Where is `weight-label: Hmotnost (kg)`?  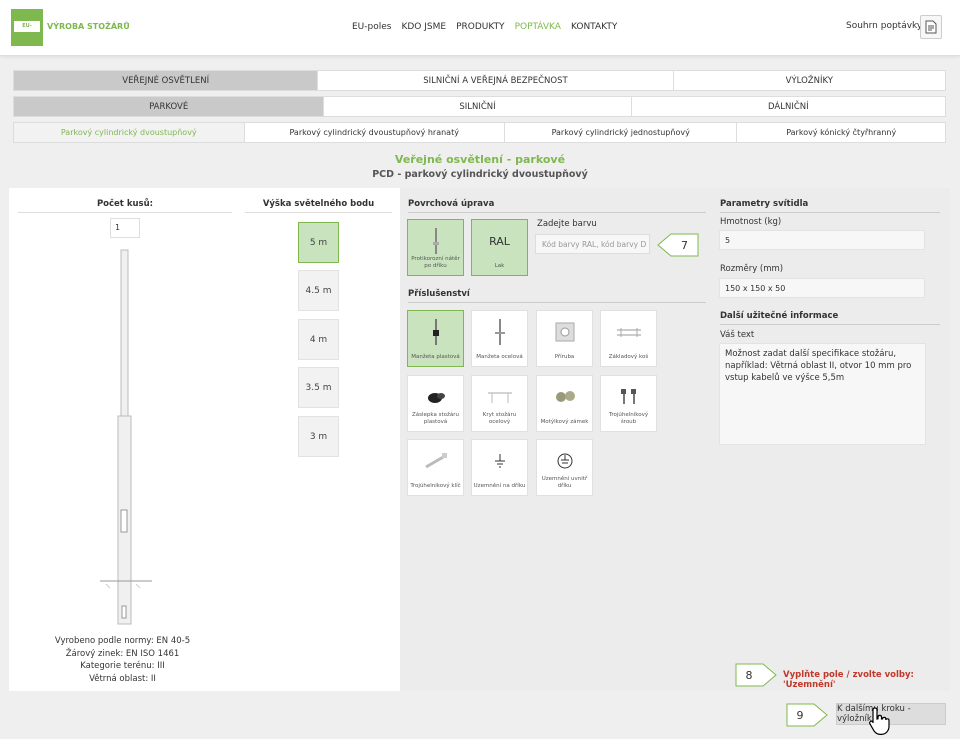
weight-label: Hmotnost (kg) is located at coordinates (751, 222).